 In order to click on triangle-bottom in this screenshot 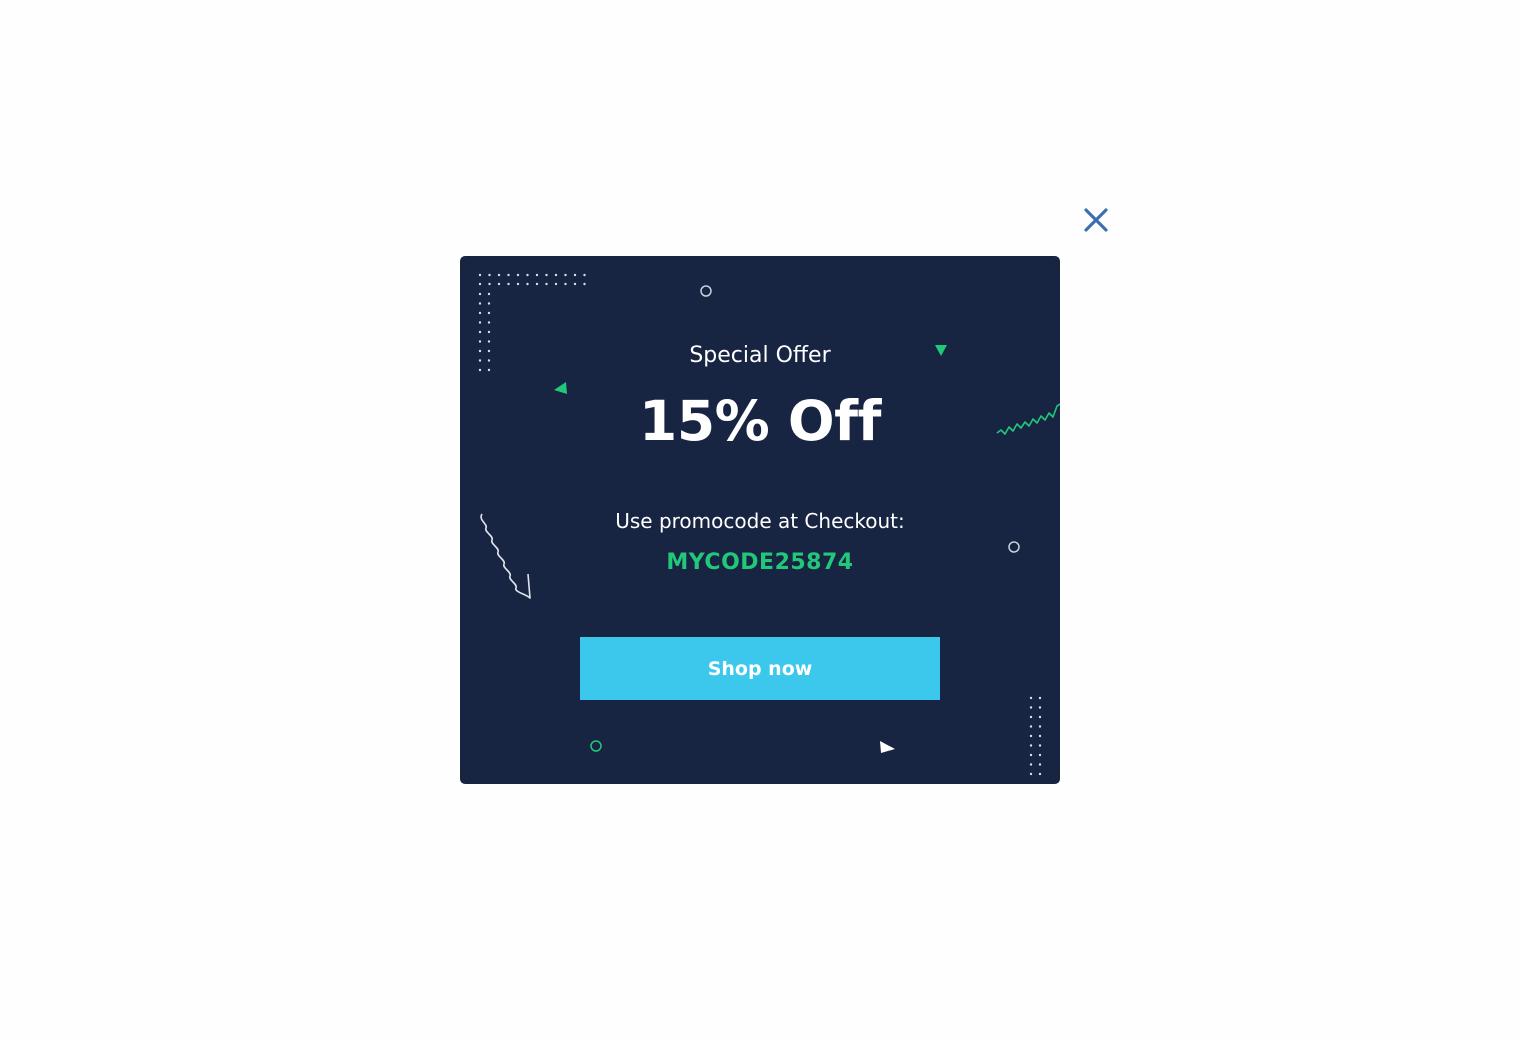, I will do `click(887, 747)`.